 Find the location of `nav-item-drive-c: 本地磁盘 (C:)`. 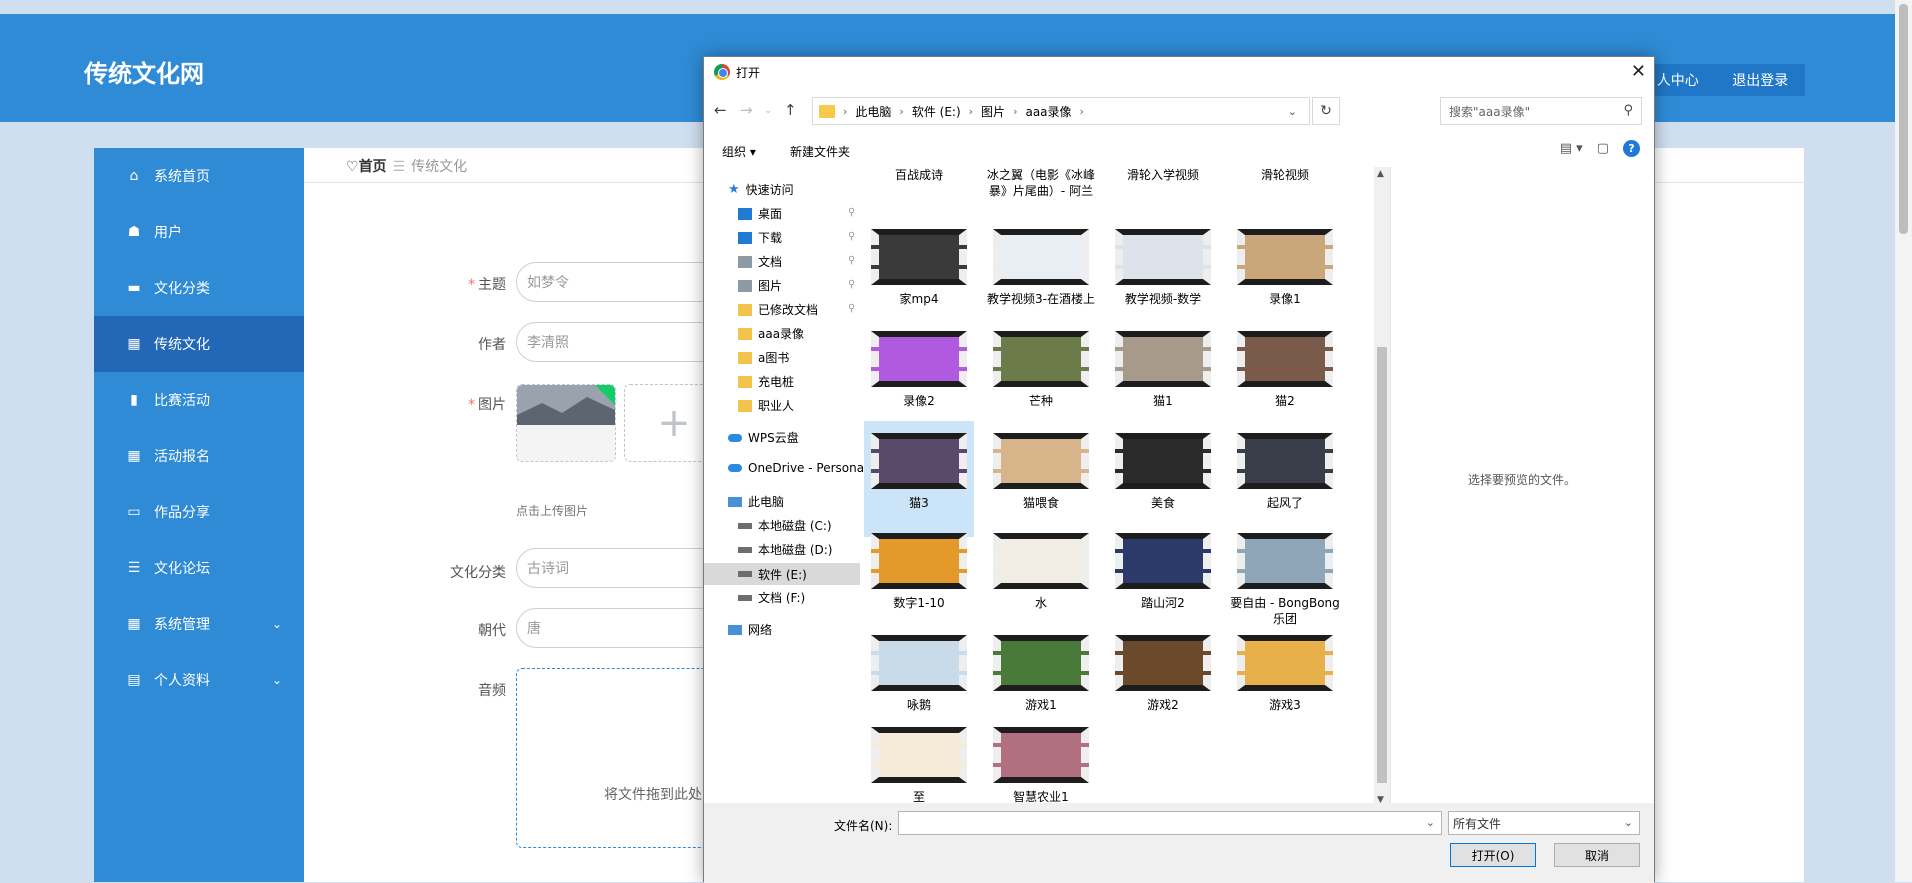

nav-item-drive-c: 本地磁盘 (C:) is located at coordinates (785, 525).